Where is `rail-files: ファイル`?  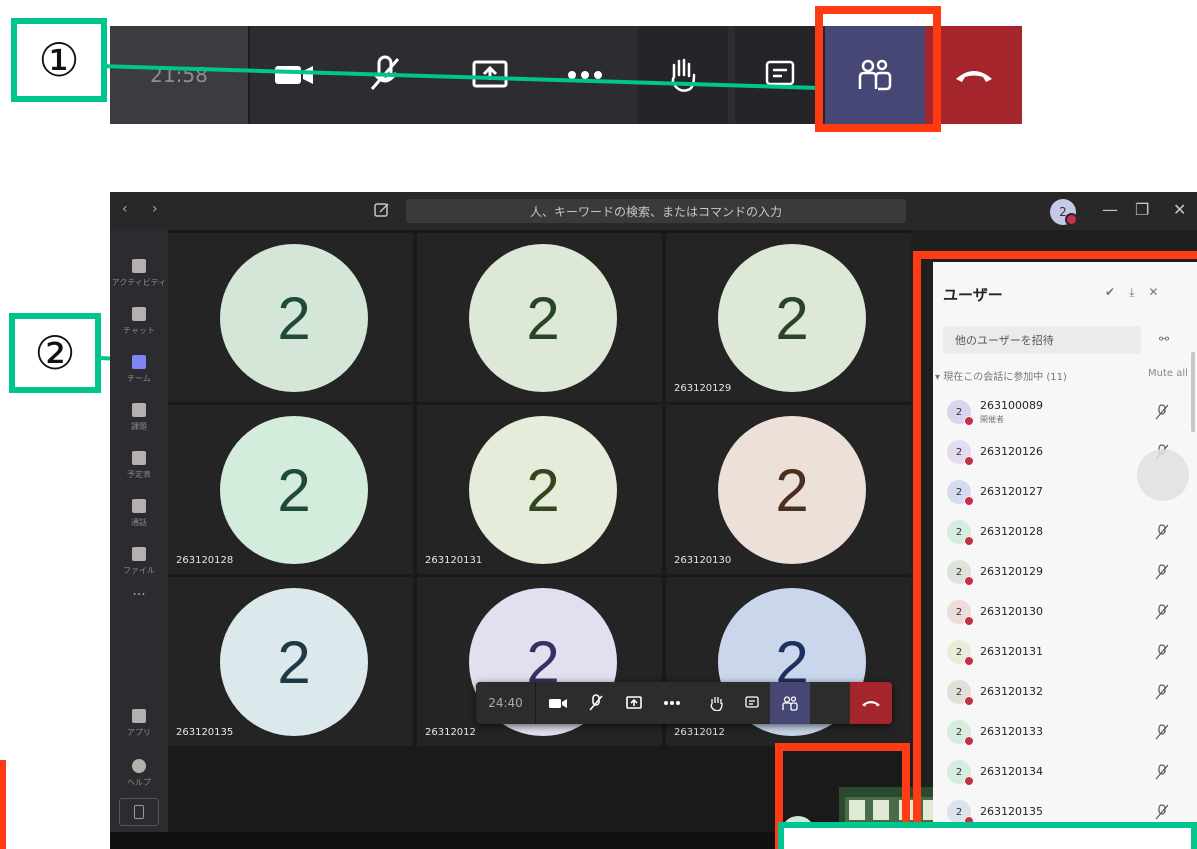 rail-files: ファイル is located at coordinates (139, 561).